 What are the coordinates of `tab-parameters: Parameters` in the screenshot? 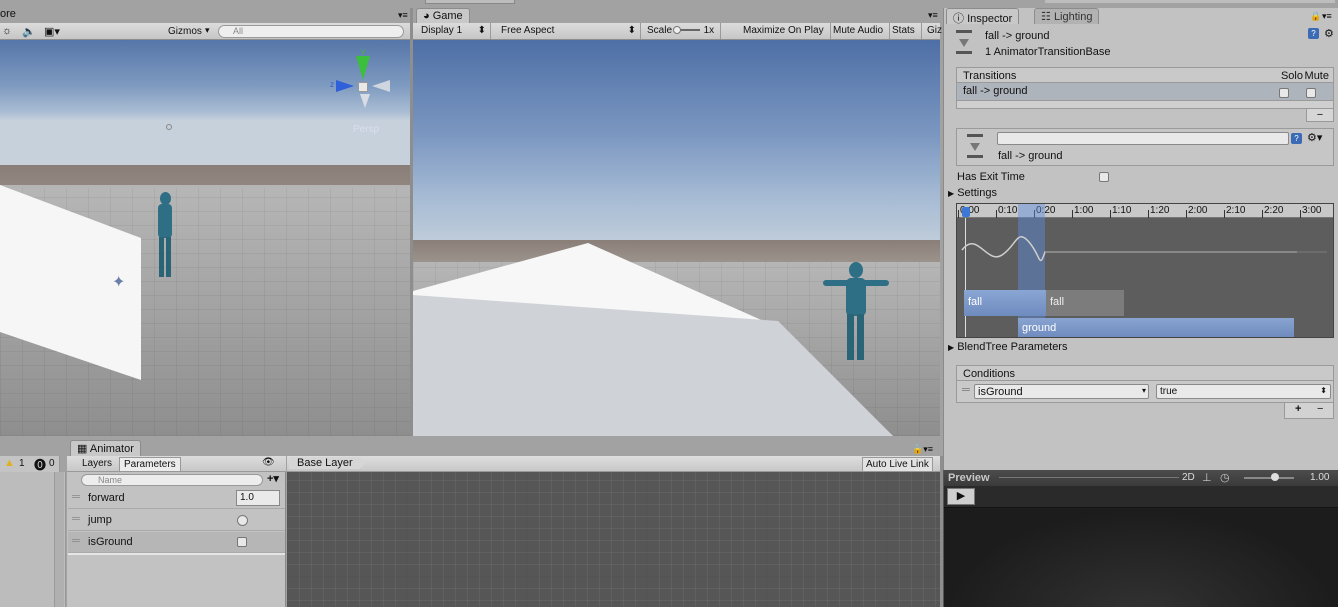 It's located at (150, 464).